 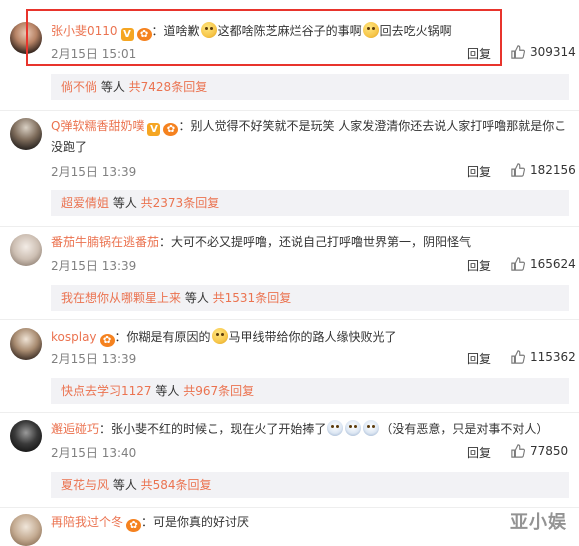 I want to click on sub-reply-bar: 倘不倘 等人 共7428条回复, so click(x=310, y=87).